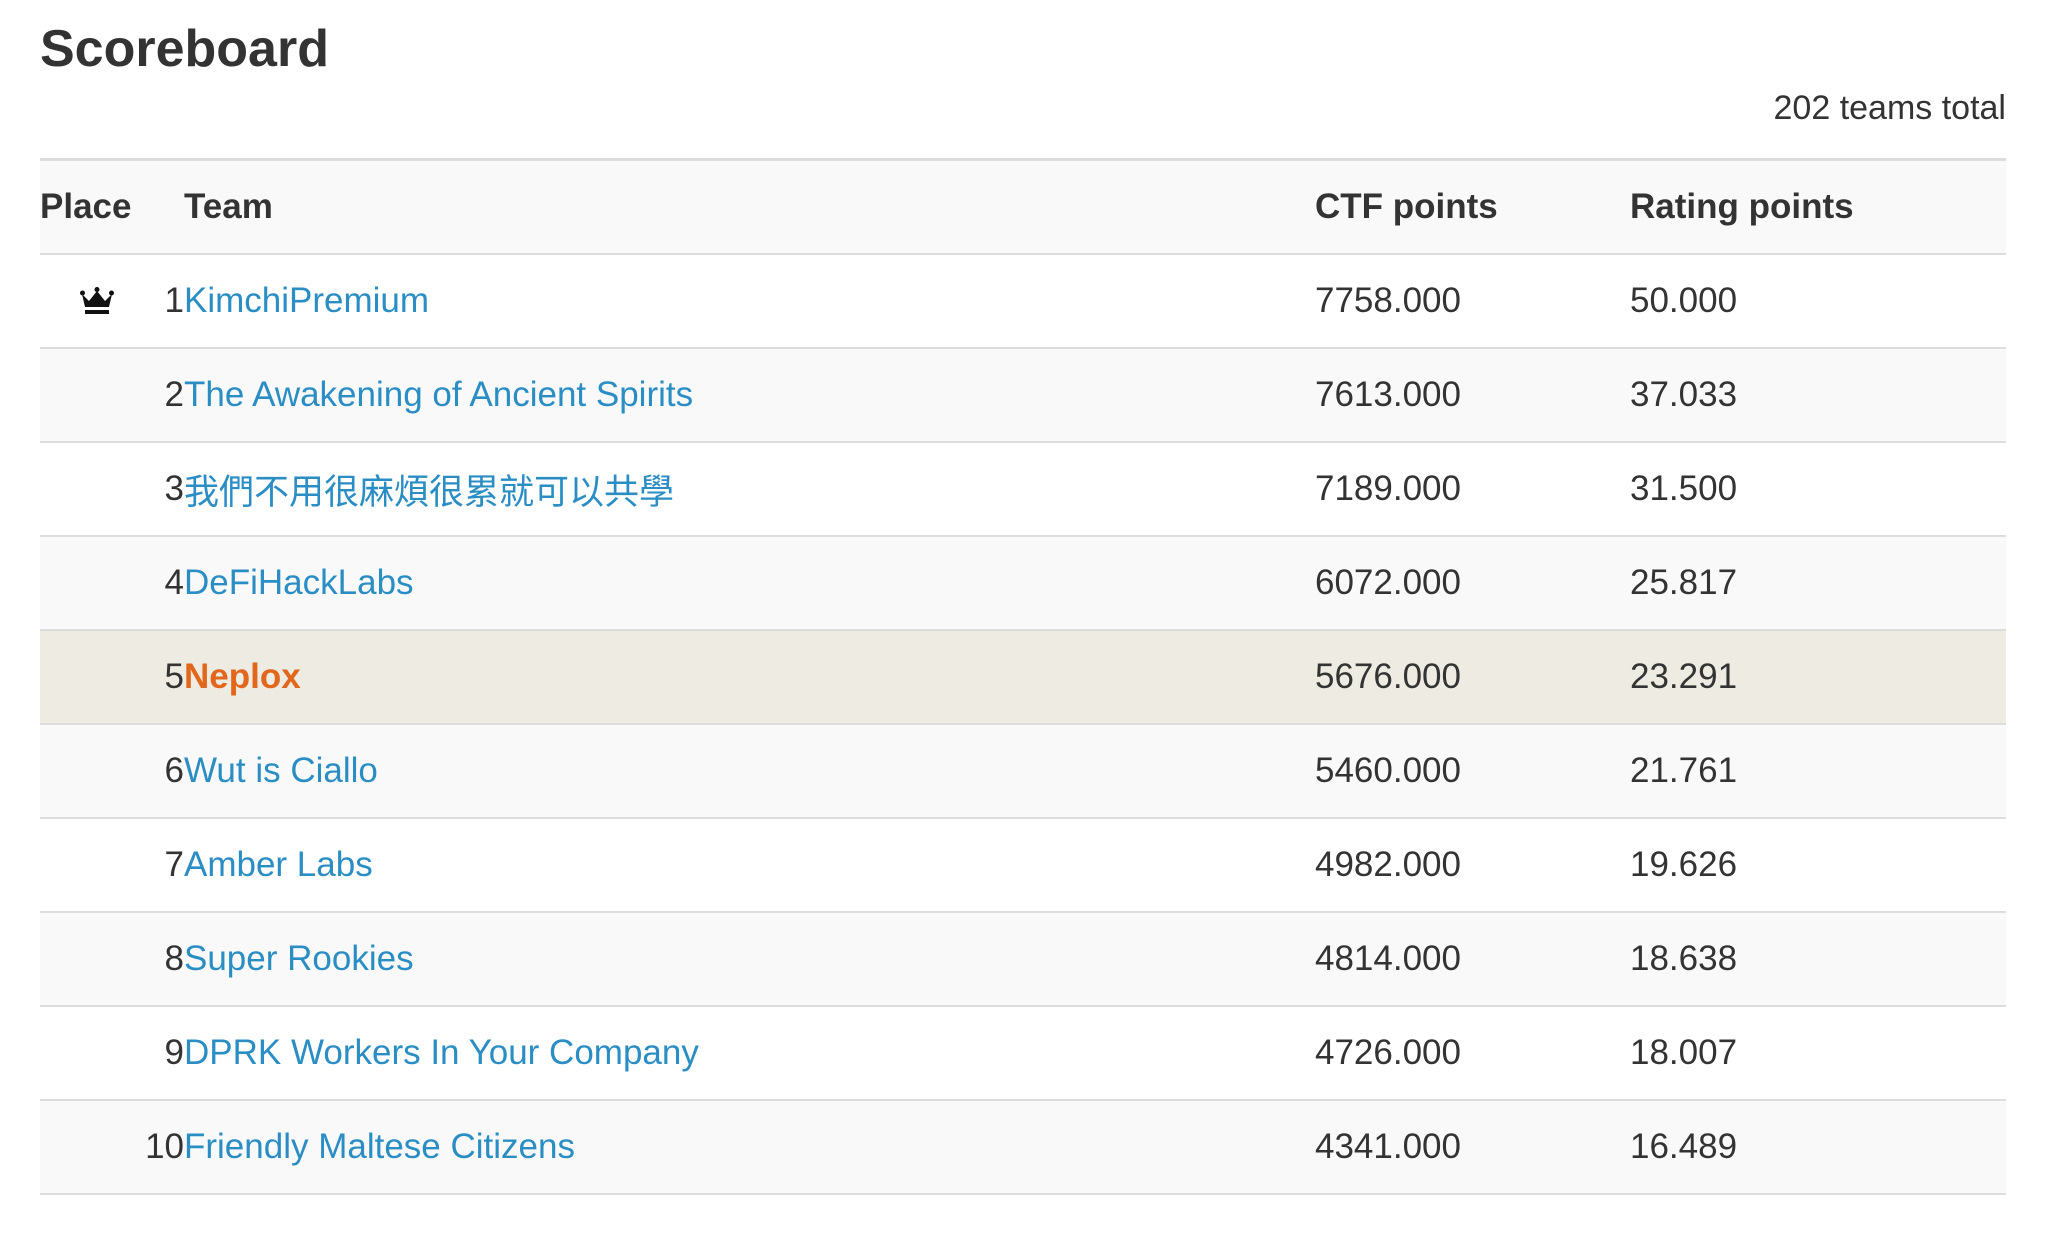  I want to click on page-title: Scoreboard, so click(184, 49).